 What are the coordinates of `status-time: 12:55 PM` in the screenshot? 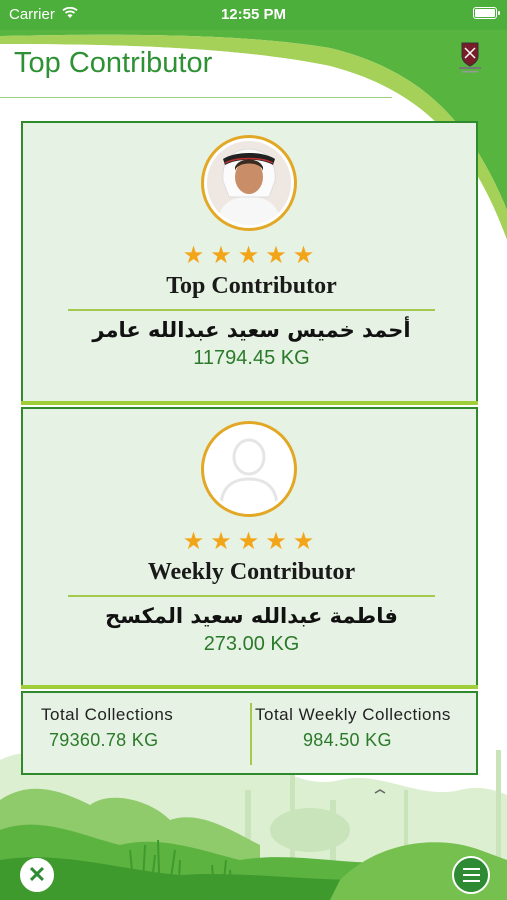 It's located at (253, 14).